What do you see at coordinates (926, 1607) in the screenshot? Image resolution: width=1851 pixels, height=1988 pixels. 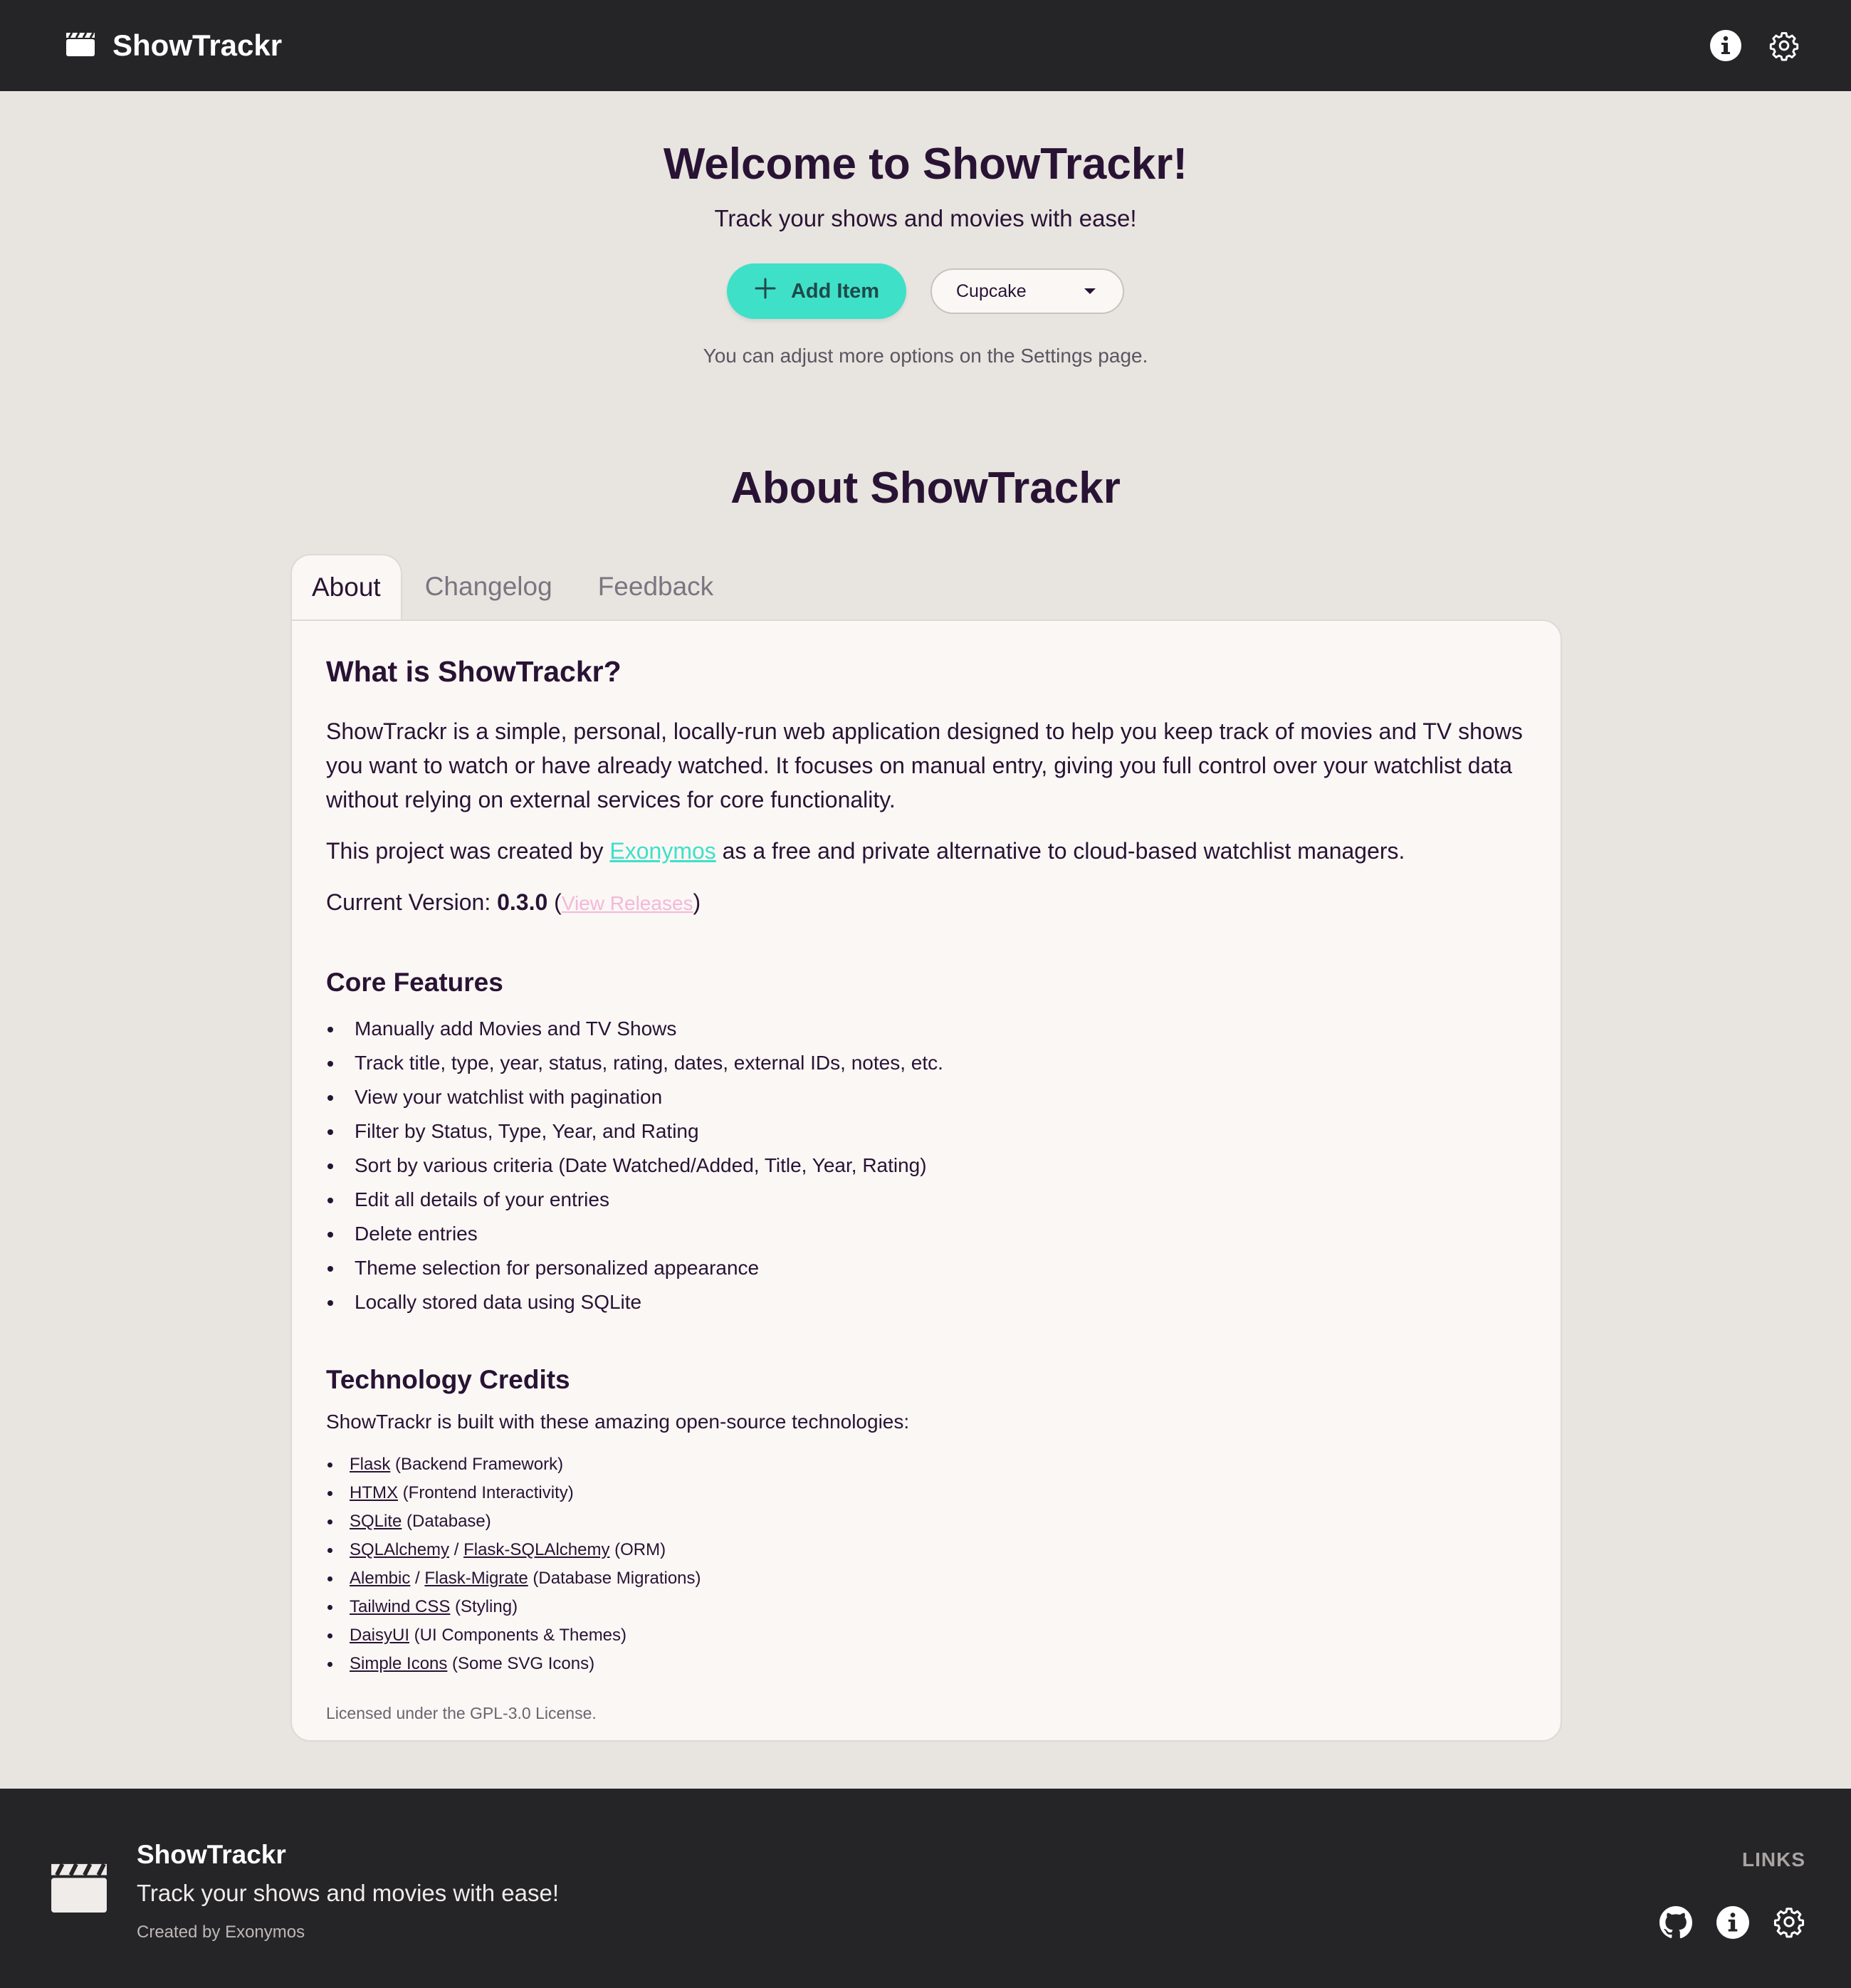 I see `list-item: Tailwind CSS (Styling)` at bounding box center [926, 1607].